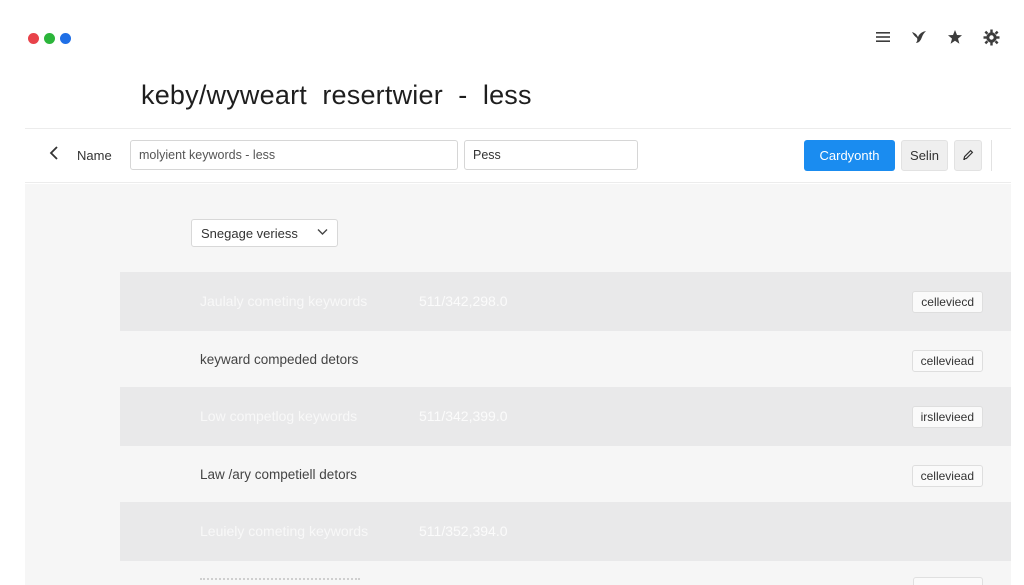 Image resolution: width=1024 pixels, height=585 pixels. Describe the element at coordinates (279, 359) in the screenshot. I see `row-label: keyward compeded detors` at that location.